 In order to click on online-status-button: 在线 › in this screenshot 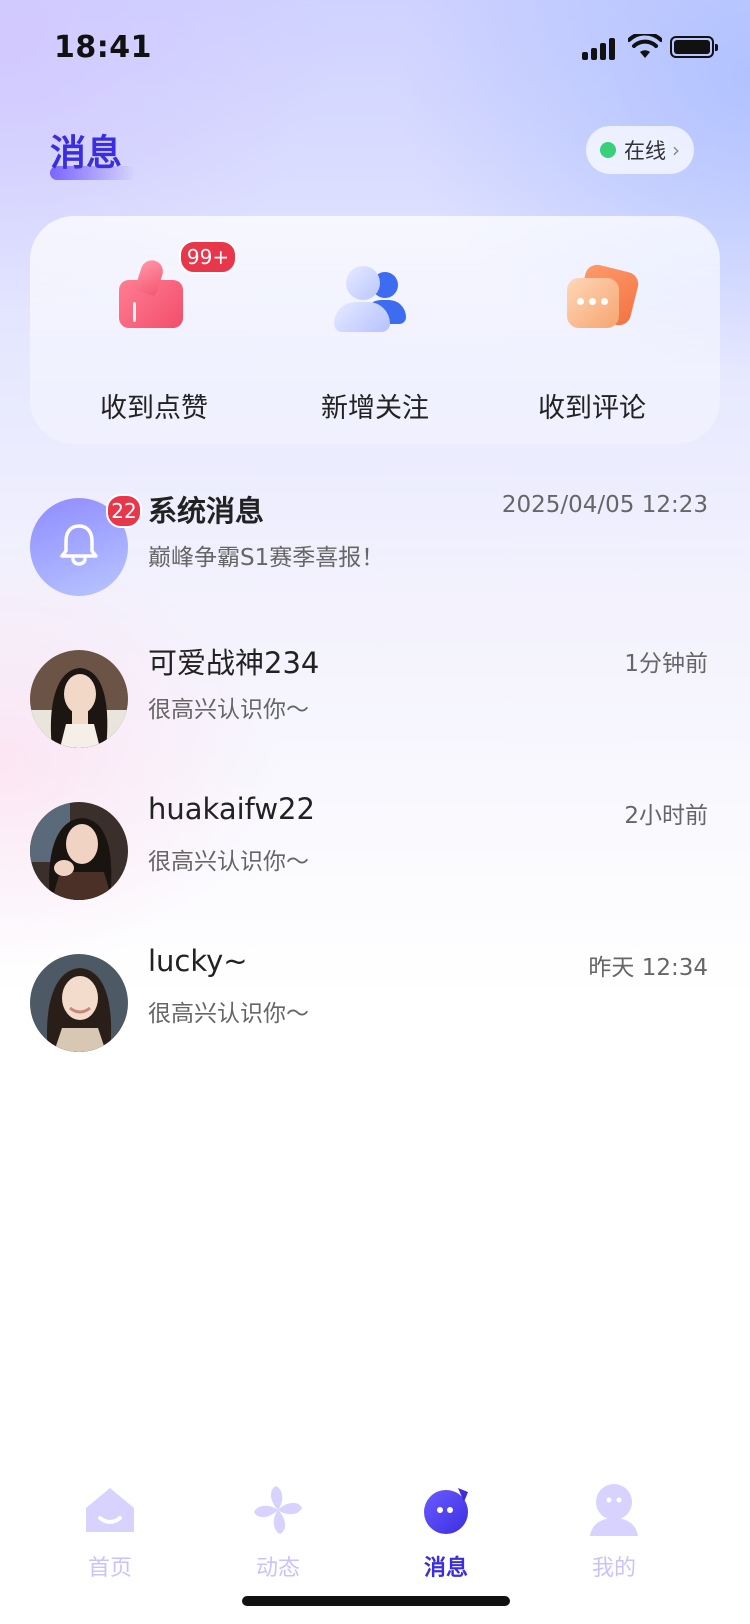, I will do `click(640, 150)`.